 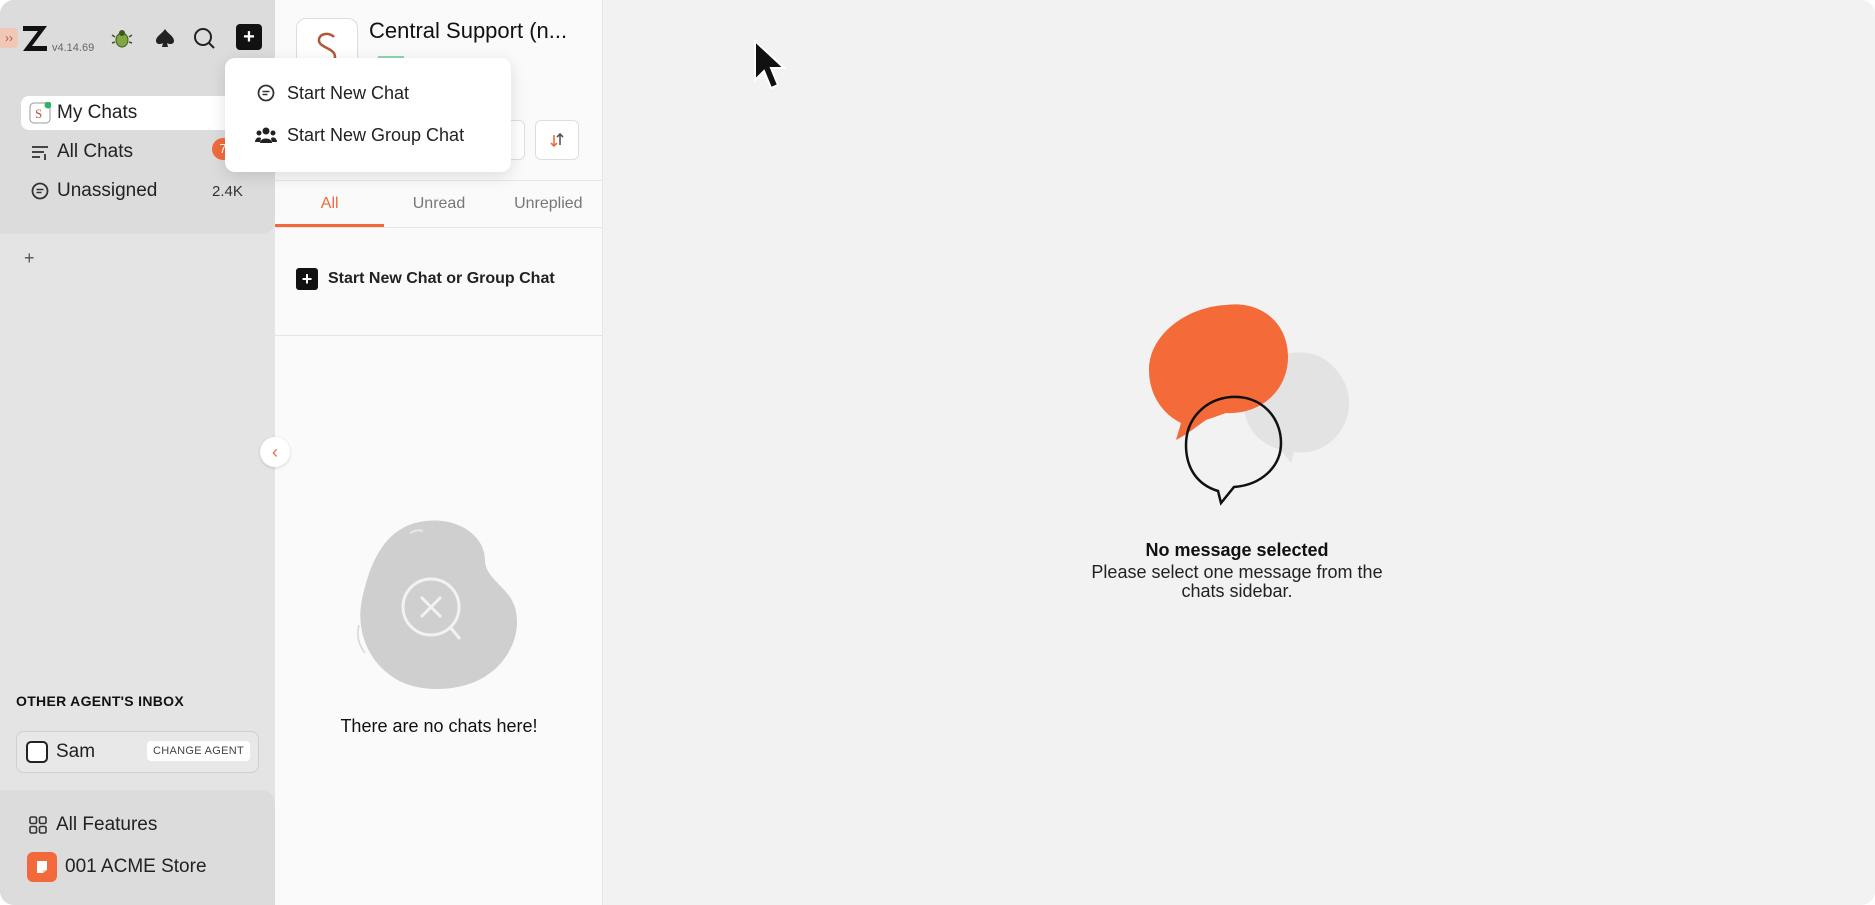 I want to click on other-inbox-title: OTHER AGENT'S INBOX, so click(x=100, y=701).